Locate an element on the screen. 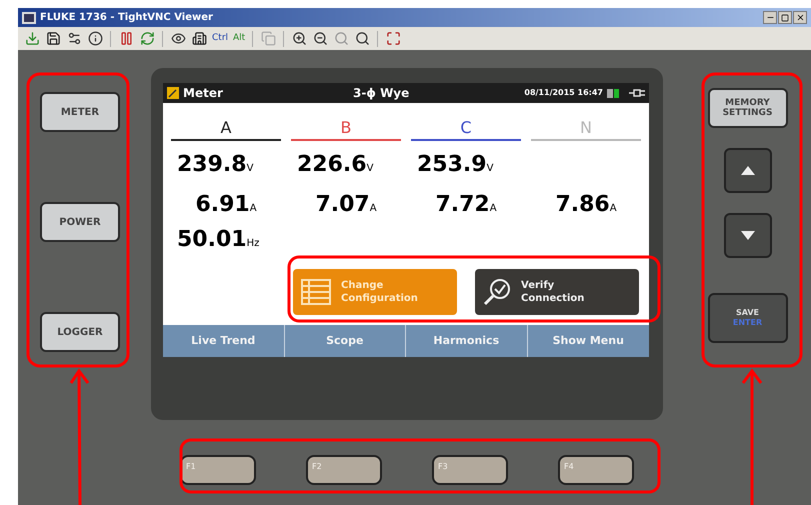 The image size is (811, 505). phase-label: C is located at coordinates (466, 128).